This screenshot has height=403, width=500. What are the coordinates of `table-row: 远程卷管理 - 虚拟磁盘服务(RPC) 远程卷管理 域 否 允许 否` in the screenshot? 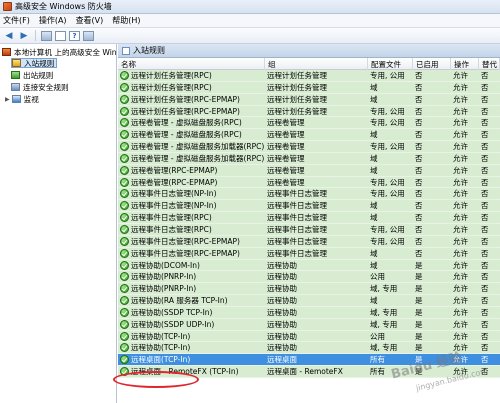 It's located at (309, 135).